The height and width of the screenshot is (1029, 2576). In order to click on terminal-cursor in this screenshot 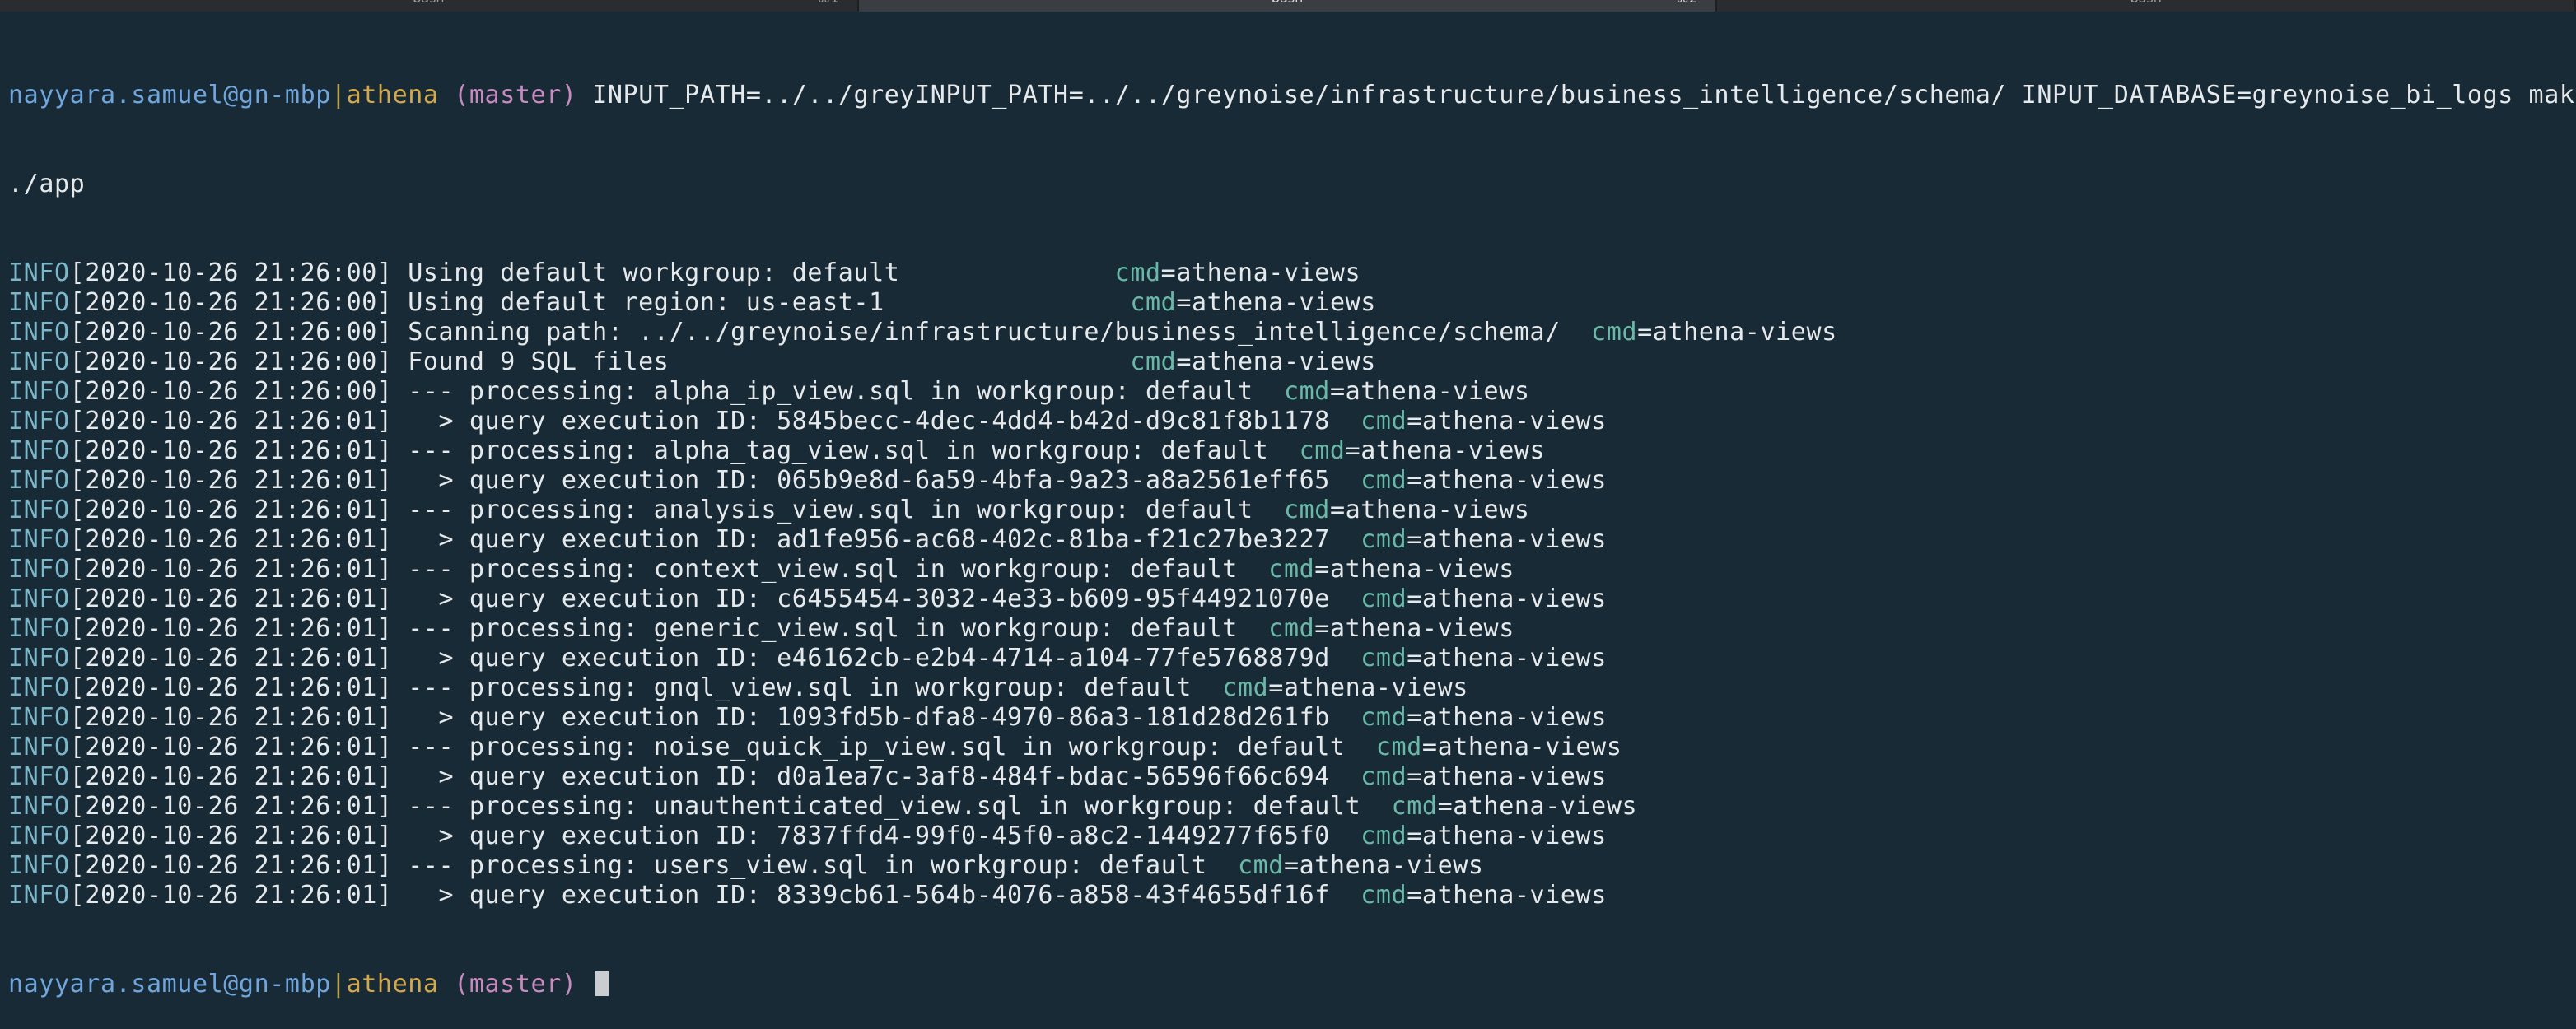, I will do `click(602, 983)`.